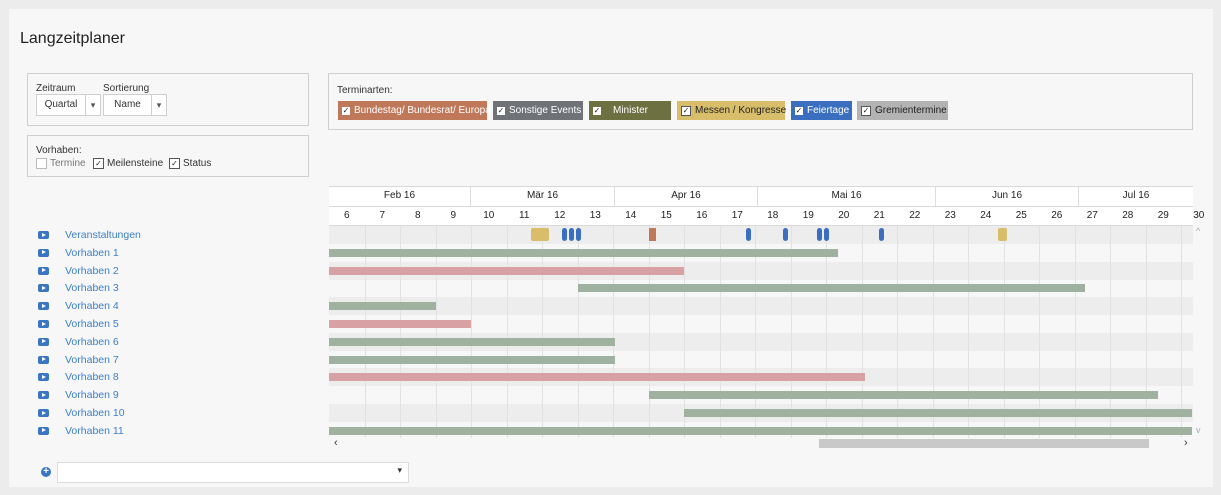 This screenshot has width=1221, height=495. I want to click on chevron-up-icon: ^, so click(1198, 231).